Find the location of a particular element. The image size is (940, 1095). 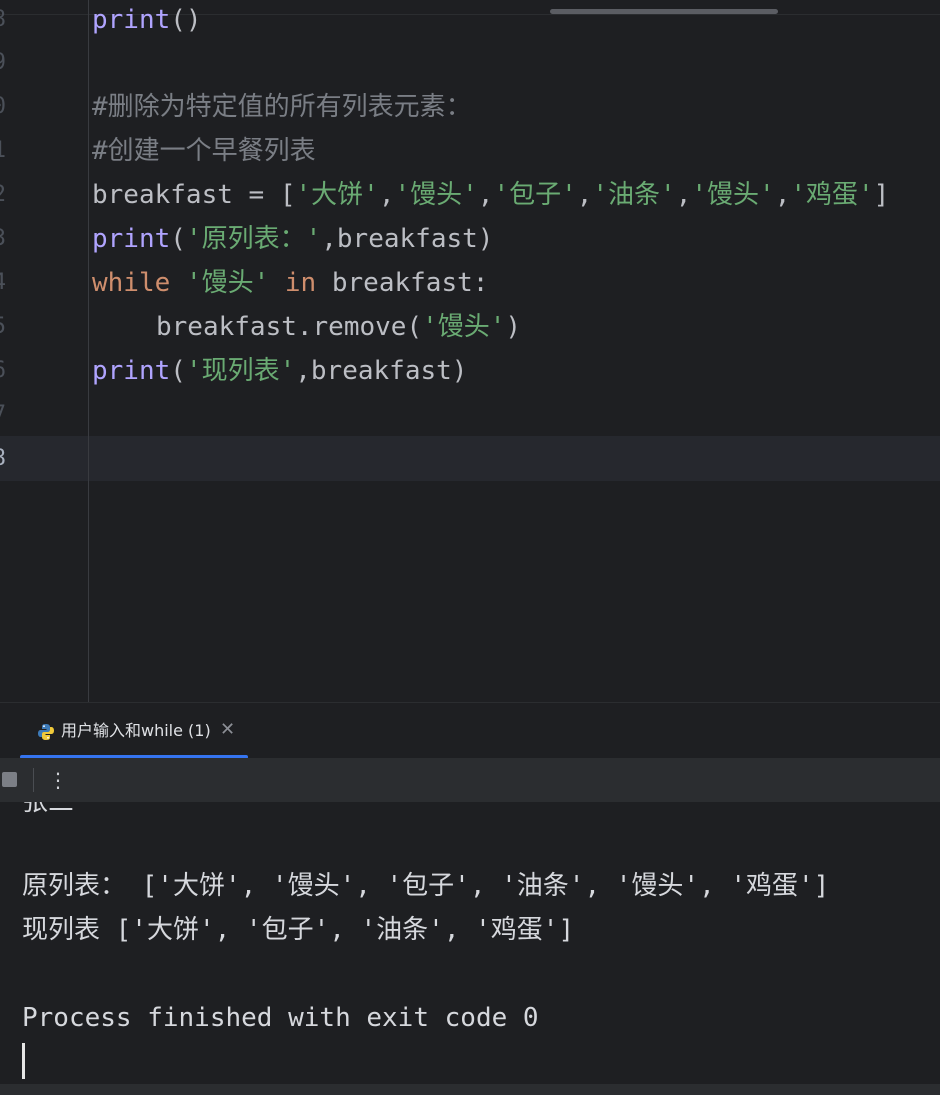

line-number: 1 is located at coordinates (3, 151).